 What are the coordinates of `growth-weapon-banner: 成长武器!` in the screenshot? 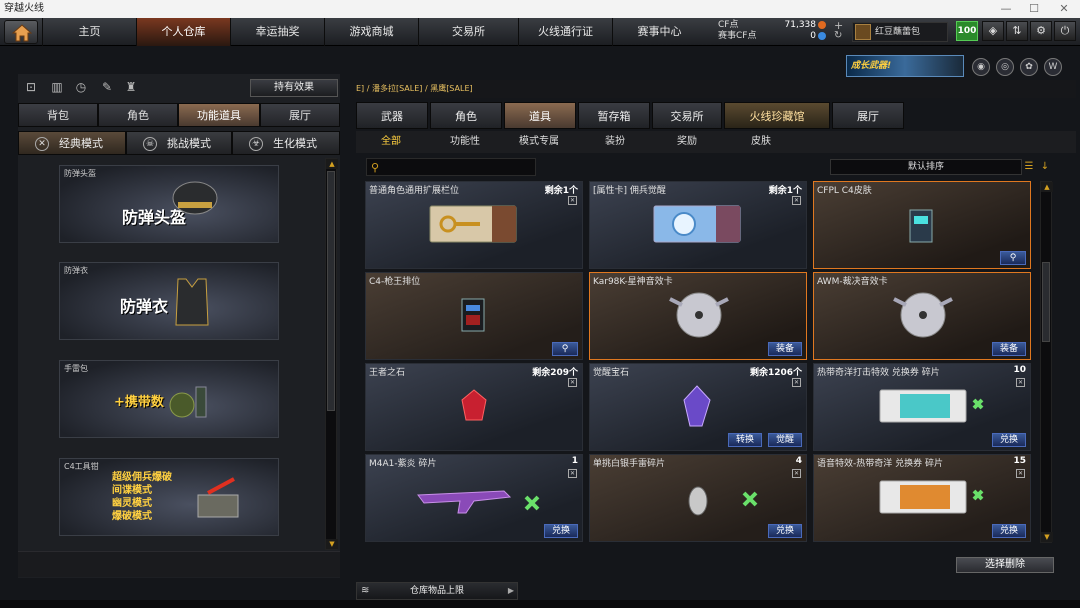 It's located at (905, 66).